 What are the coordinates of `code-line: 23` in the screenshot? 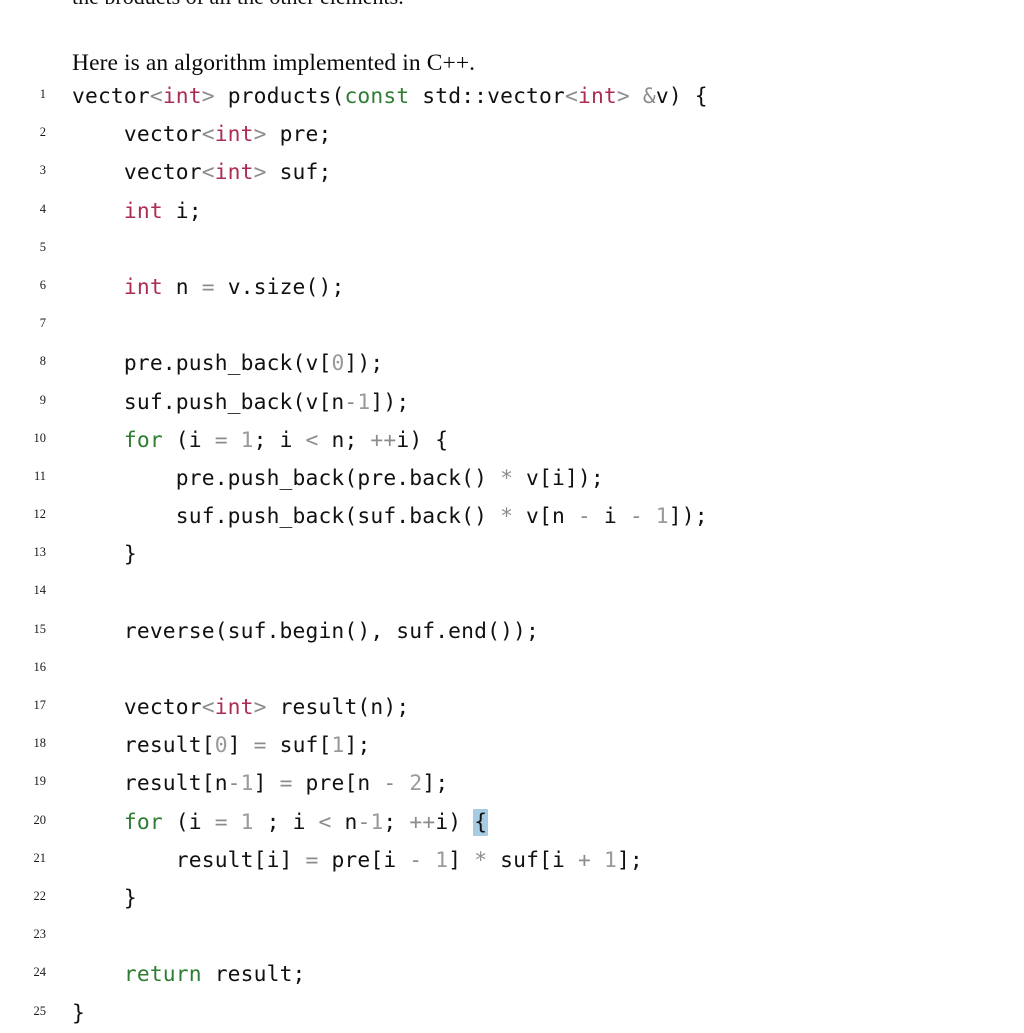 It's located at (512, 937).